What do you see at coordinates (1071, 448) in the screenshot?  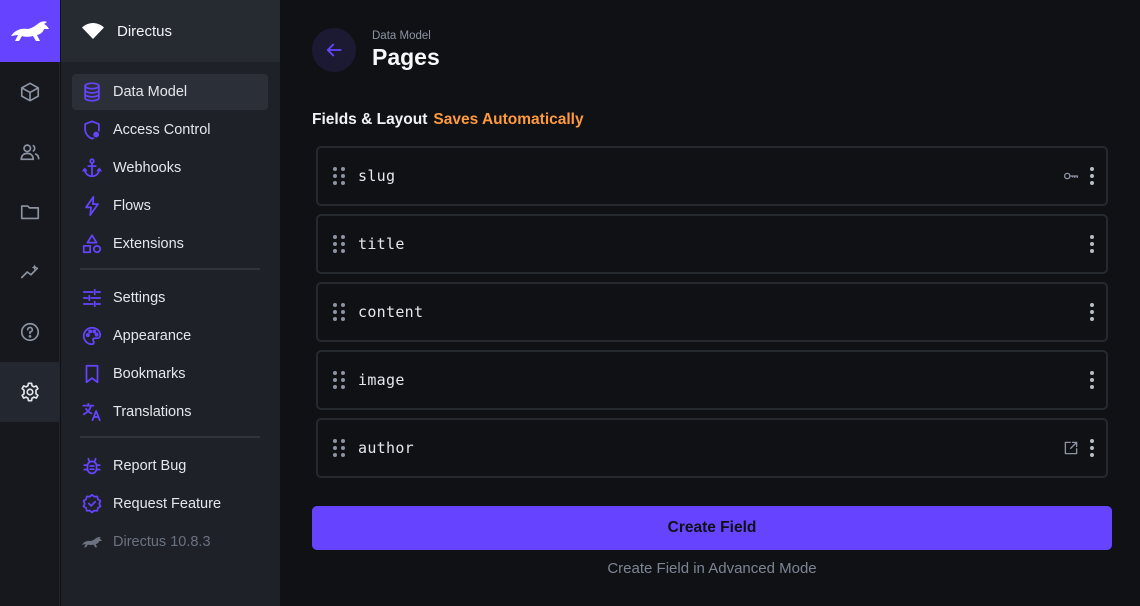 I see `open-in-new-icon` at bounding box center [1071, 448].